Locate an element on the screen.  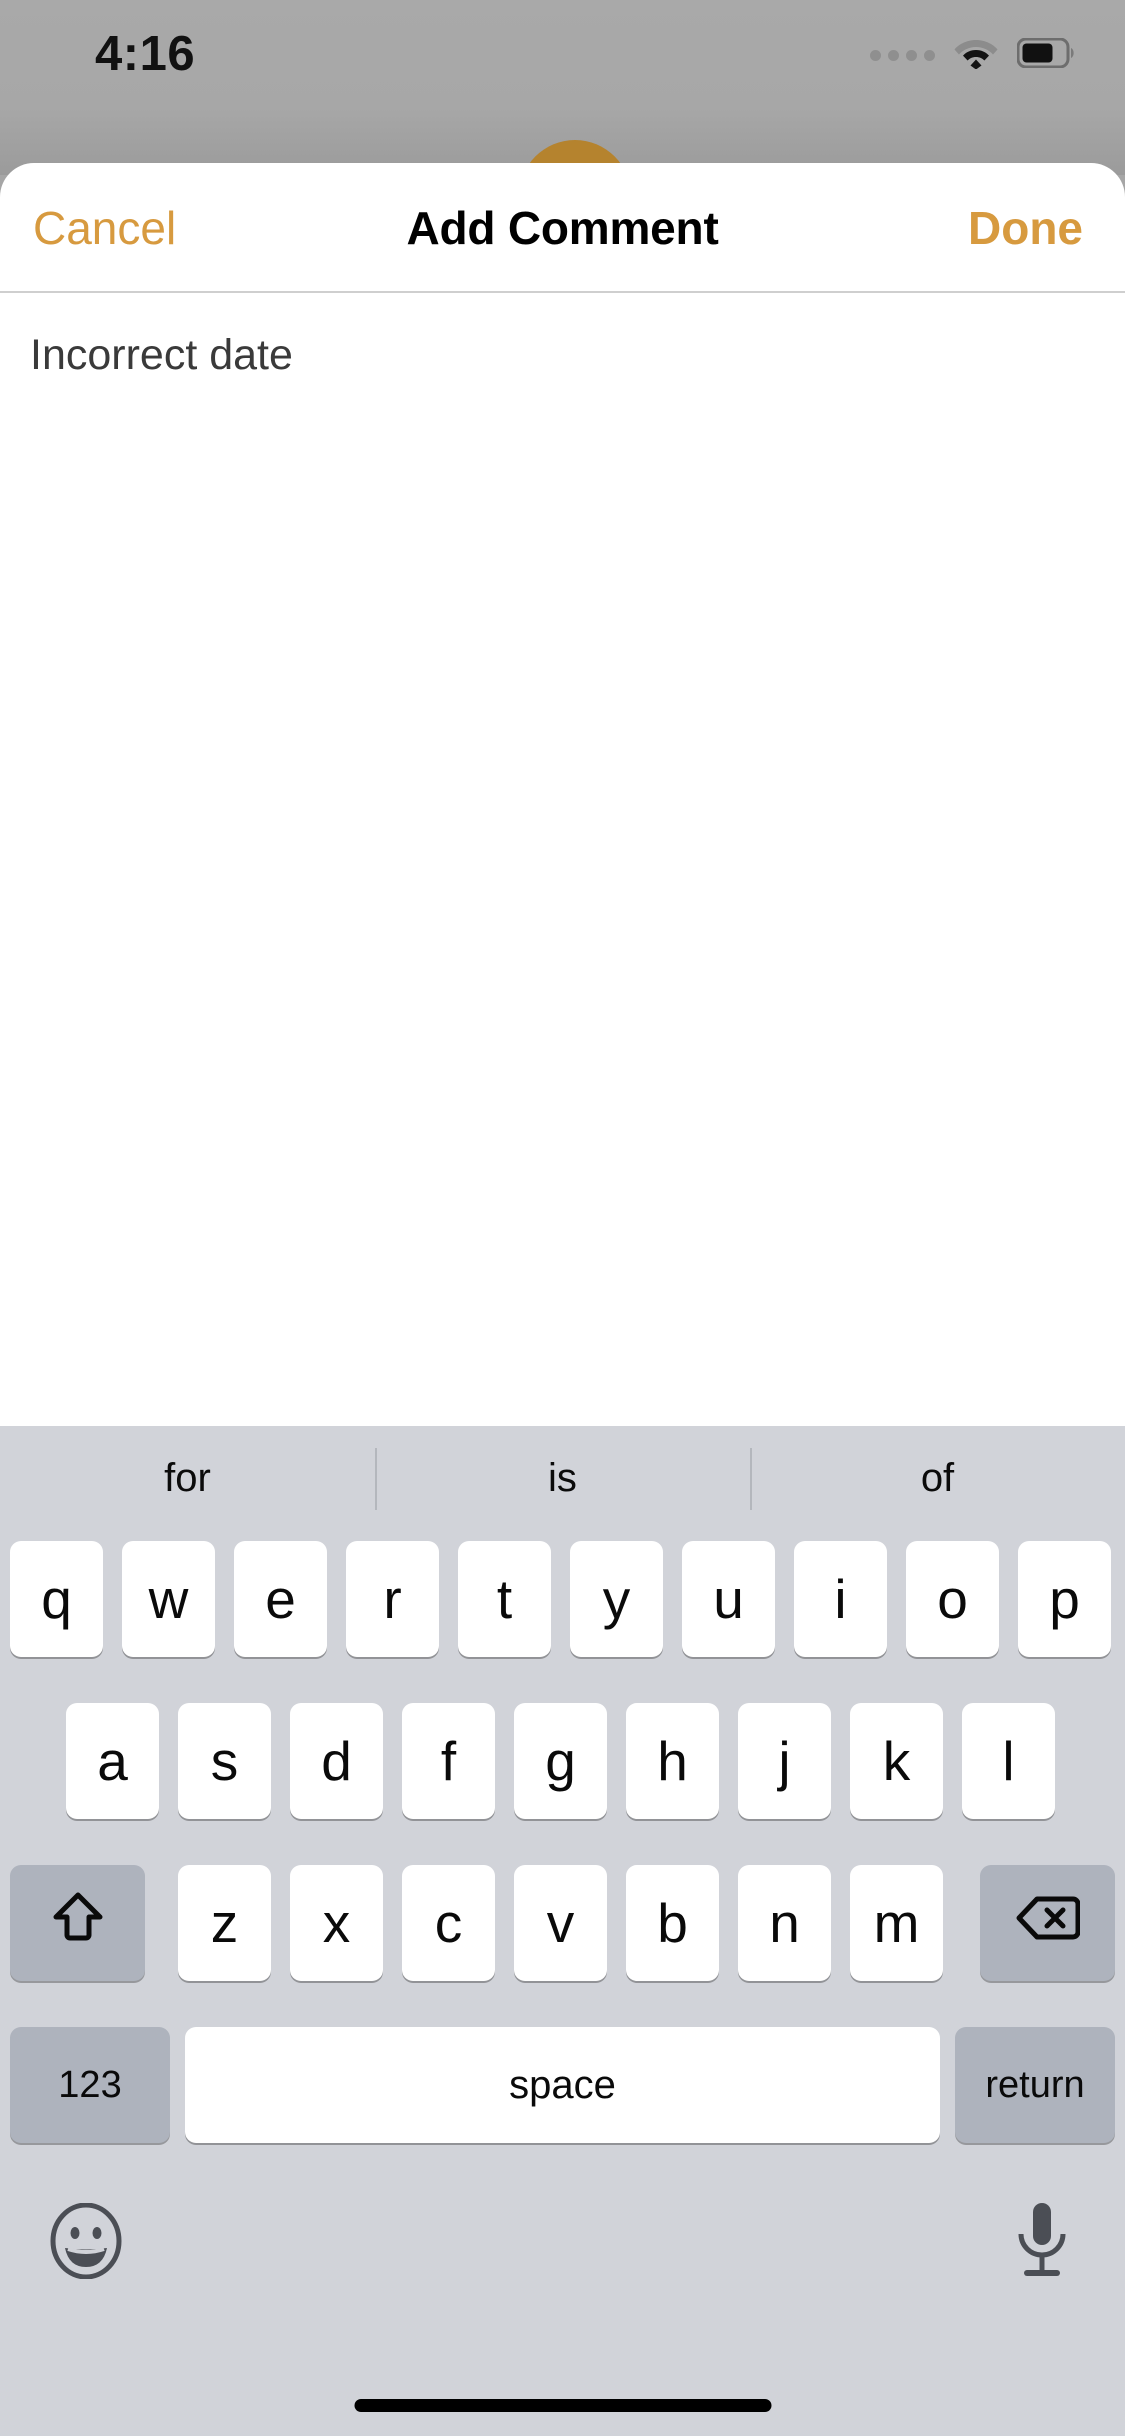
battery-icon is located at coordinates (1046, 55).